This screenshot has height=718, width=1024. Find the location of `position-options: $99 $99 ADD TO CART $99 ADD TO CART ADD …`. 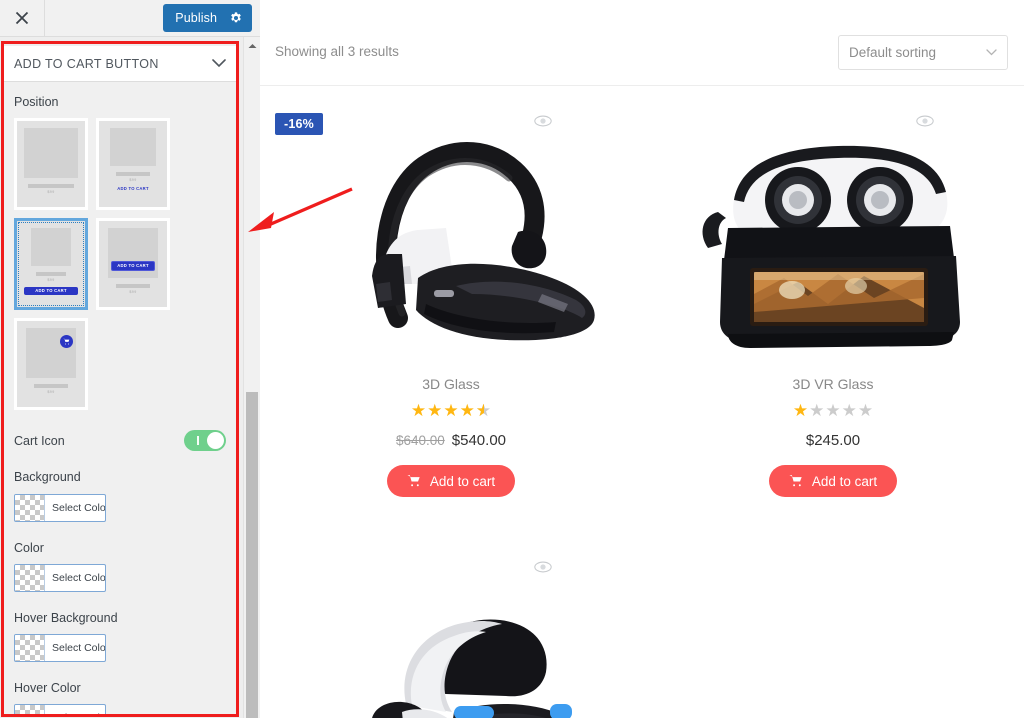

position-options: $99 $99 ADD TO CART $99 ADD TO CART ADD … is located at coordinates (120, 264).